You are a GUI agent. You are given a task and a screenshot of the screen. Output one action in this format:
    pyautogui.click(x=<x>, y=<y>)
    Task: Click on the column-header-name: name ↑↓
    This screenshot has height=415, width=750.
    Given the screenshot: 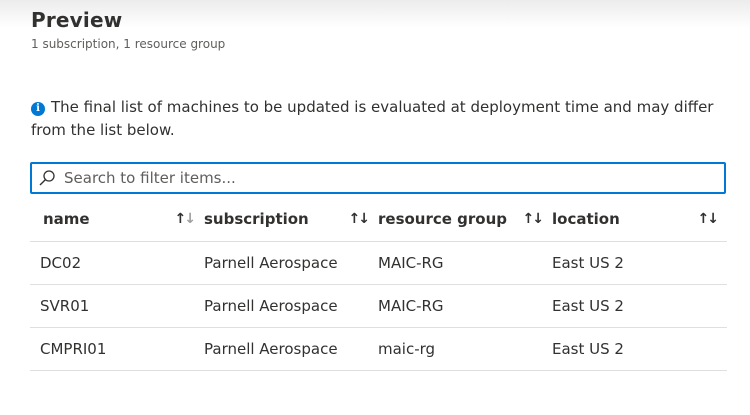 What is the action you would take?
    pyautogui.click(x=117, y=219)
    